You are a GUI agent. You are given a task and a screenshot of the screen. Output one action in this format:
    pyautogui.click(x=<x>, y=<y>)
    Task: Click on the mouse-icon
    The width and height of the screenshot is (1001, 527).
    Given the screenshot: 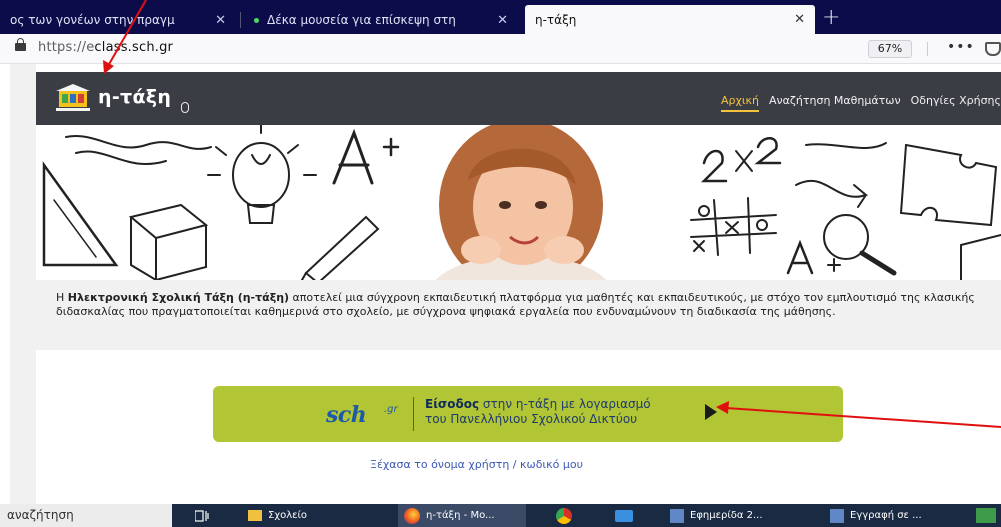 What is the action you would take?
    pyautogui.click(x=185, y=107)
    